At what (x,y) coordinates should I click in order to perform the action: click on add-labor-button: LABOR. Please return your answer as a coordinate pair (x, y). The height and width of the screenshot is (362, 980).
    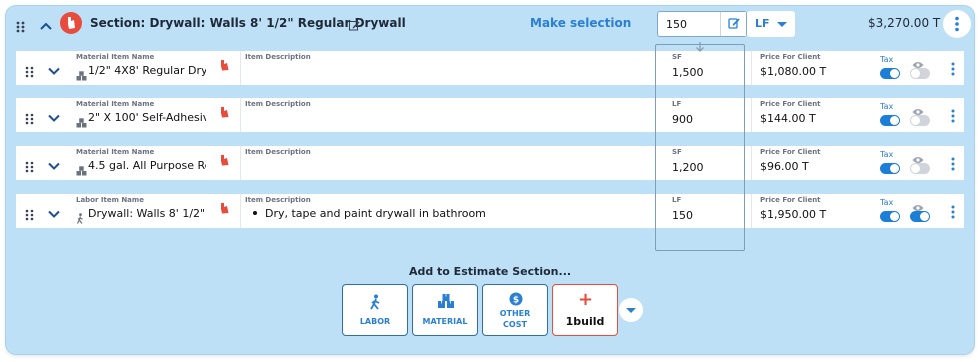
    Looking at the image, I should click on (375, 310).